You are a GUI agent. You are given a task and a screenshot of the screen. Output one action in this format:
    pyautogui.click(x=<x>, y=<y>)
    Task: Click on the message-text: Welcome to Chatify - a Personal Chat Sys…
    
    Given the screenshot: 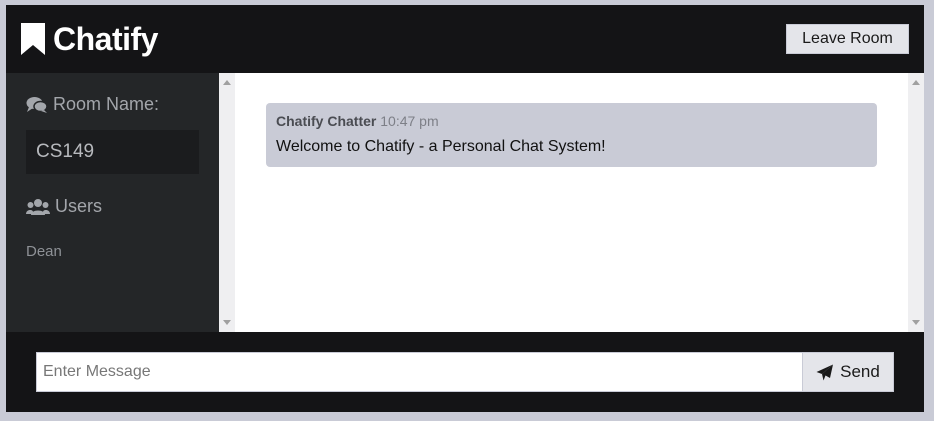 What is the action you would take?
    pyautogui.click(x=441, y=146)
    